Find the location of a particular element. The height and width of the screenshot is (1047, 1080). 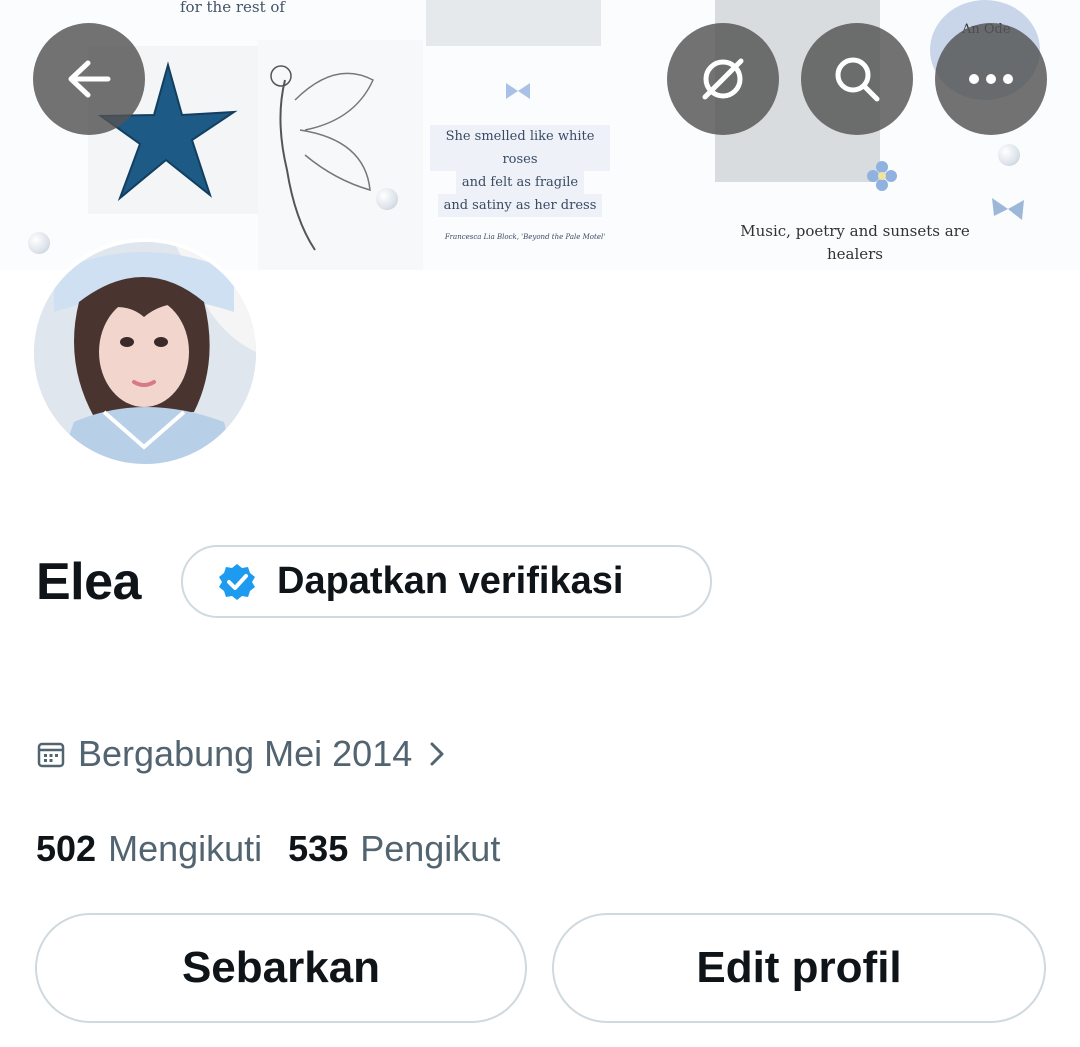

joined-date-row: Bergabung Mei 2014 is located at coordinates (241, 754).